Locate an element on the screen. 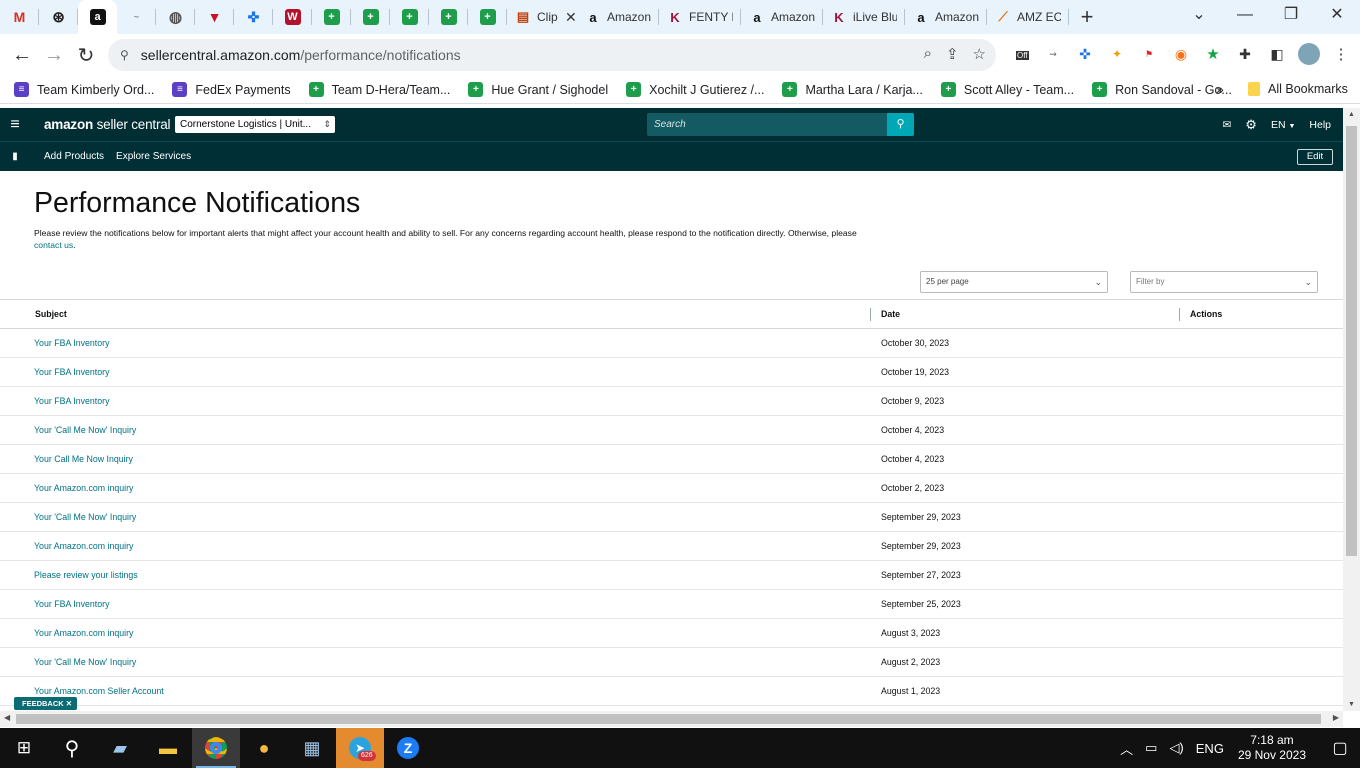 Image resolution: width=1360 pixels, height=768 pixels. back-button: ← is located at coordinates (22, 55).